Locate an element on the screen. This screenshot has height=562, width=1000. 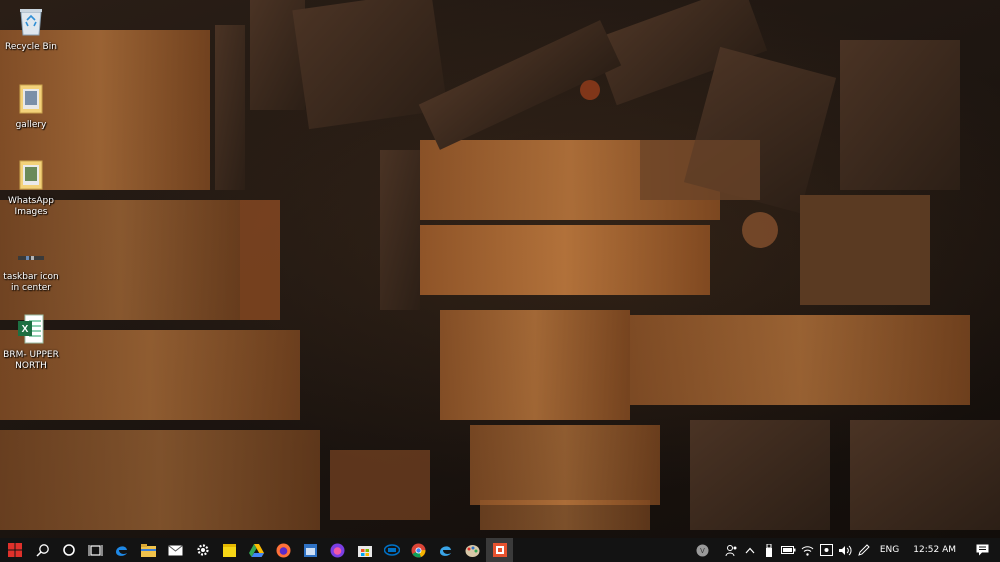
taskbar-app-edge is located at coordinates (121, 550).